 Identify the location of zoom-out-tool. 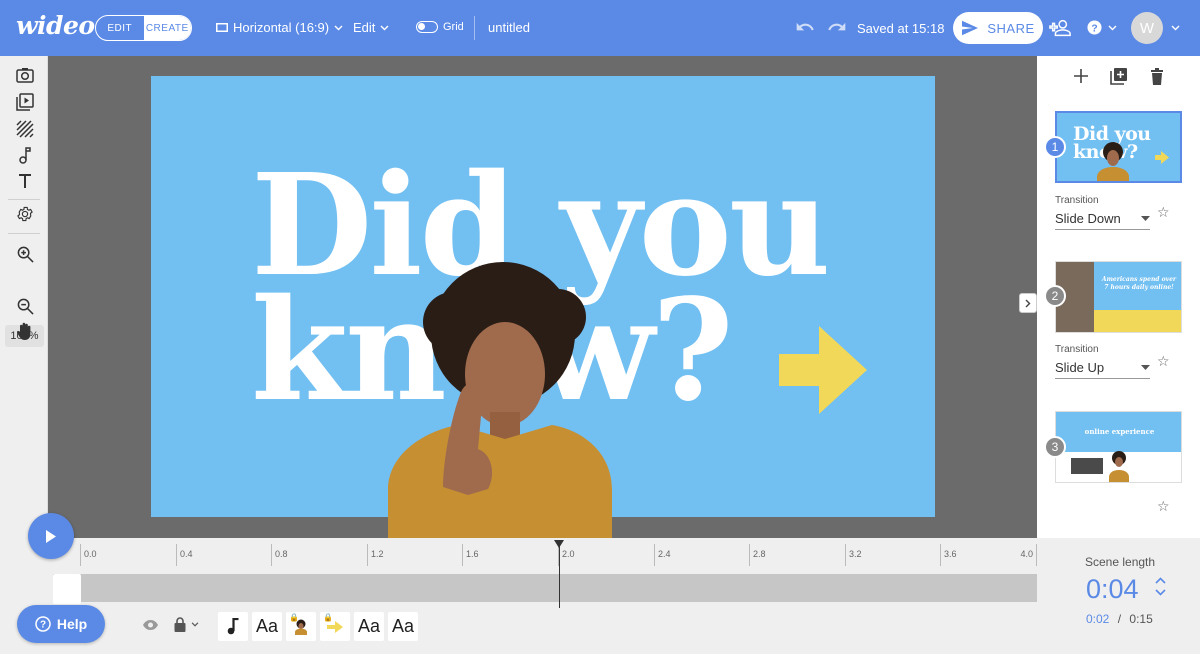
(25, 306).